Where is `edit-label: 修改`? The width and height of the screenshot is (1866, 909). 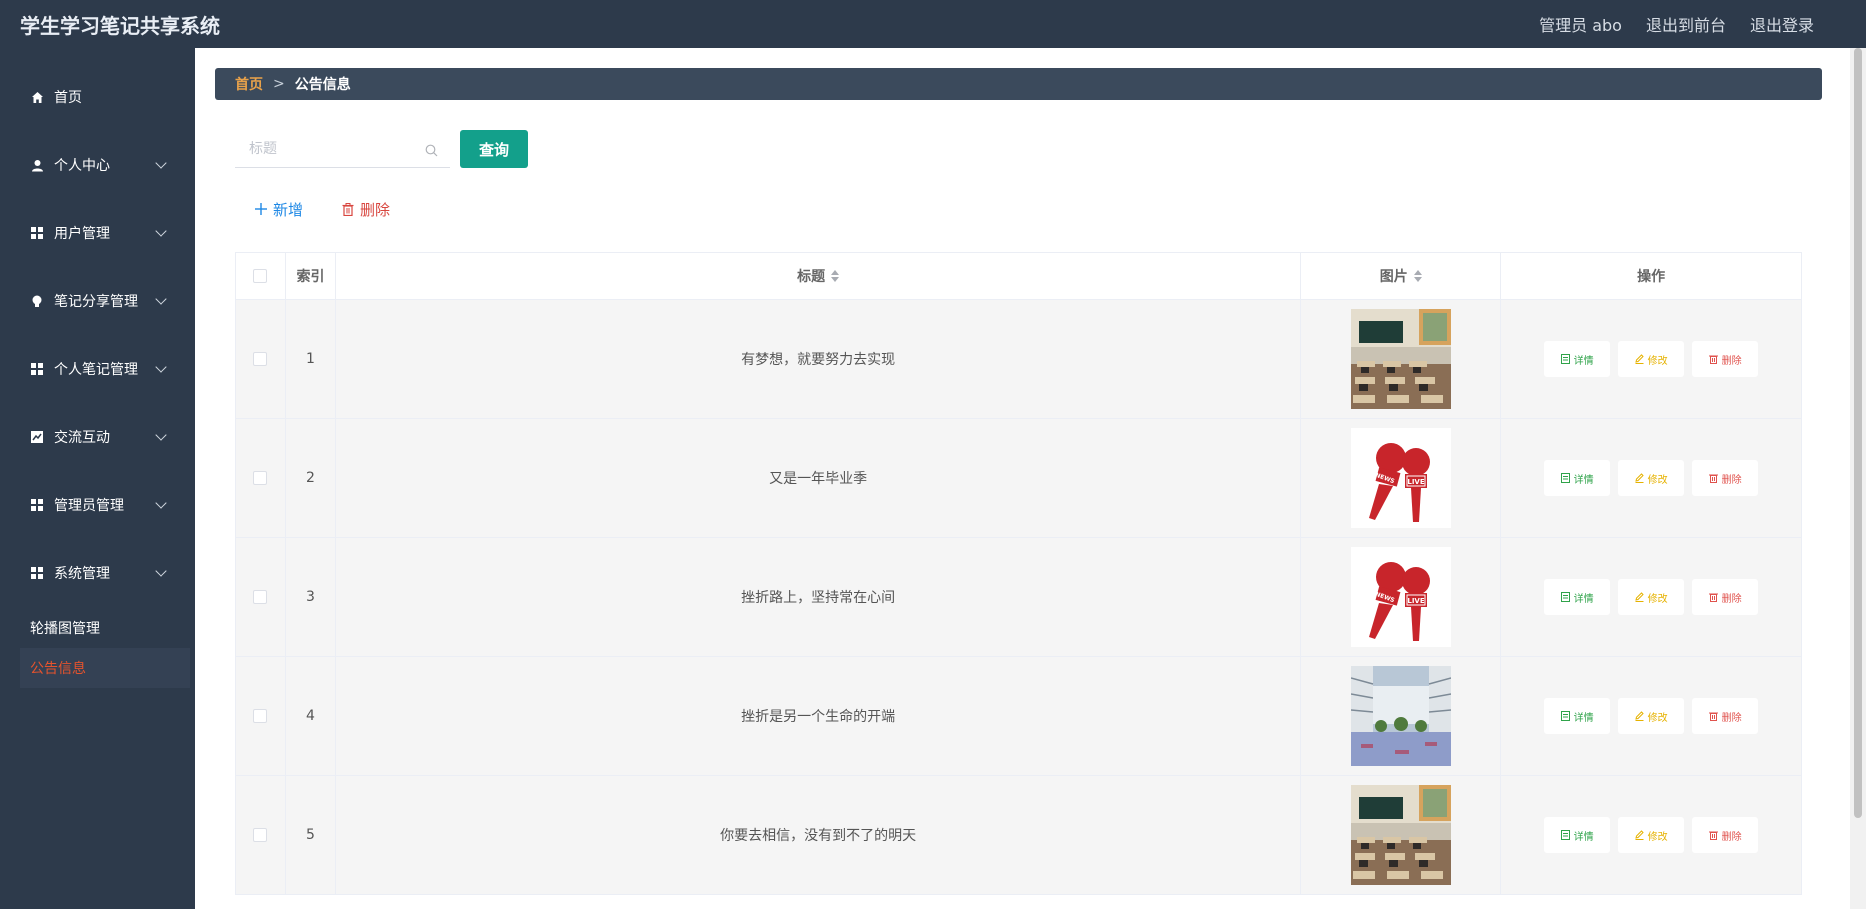 edit-label: 修改 is located at coordinates (1657, 837).